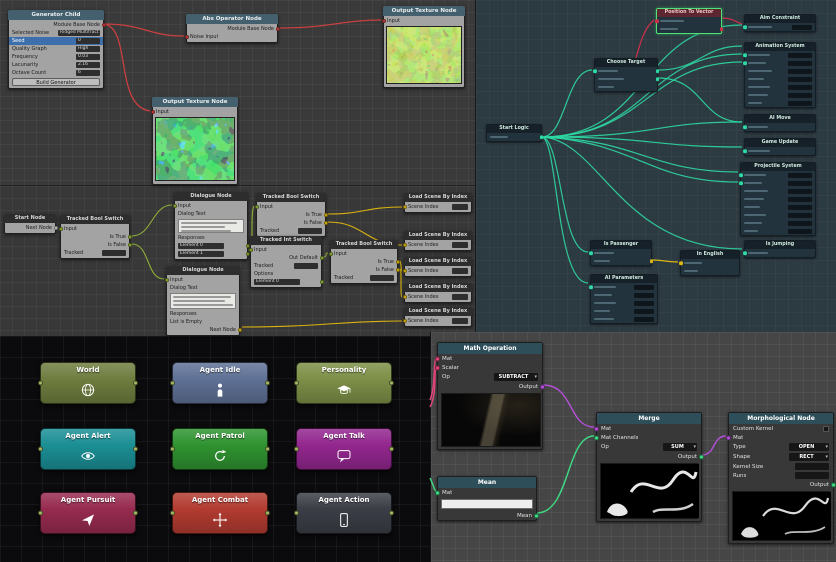 This screenshot has height=562, width=836. Describe the element at coordinates (779, 249) in the screenshot. I see `is-jumping-node: Is Jumping` at that location.